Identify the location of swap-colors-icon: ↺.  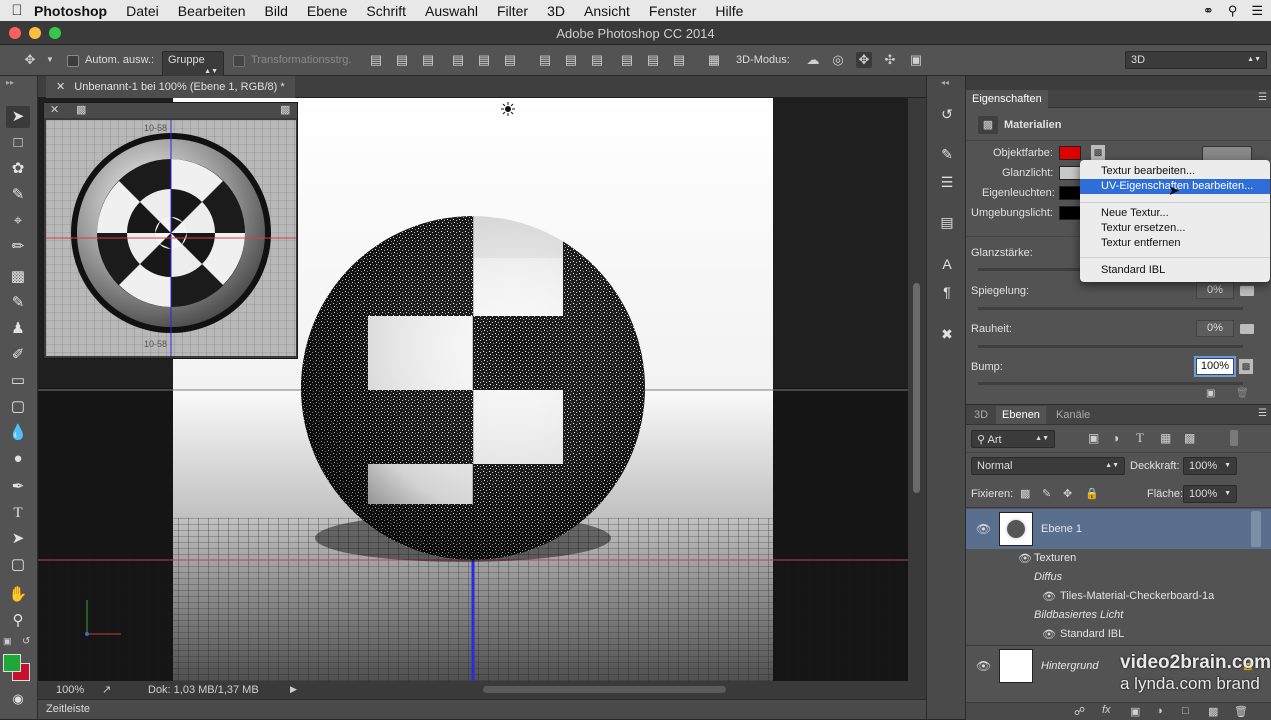
(26, 641).